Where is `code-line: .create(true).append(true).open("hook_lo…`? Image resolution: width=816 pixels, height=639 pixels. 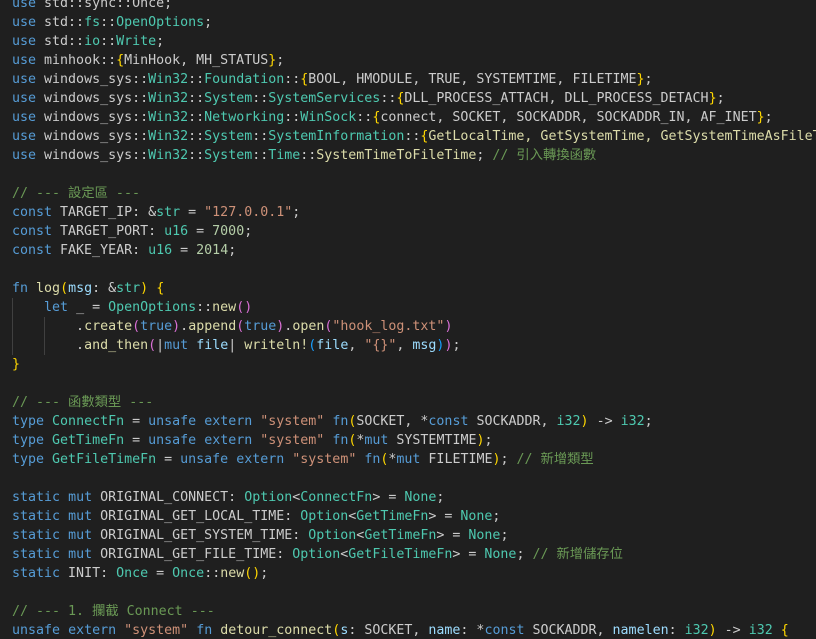
code-line: .create(true).append(true).open("hook_lo… is located at coordinates (232, 326).